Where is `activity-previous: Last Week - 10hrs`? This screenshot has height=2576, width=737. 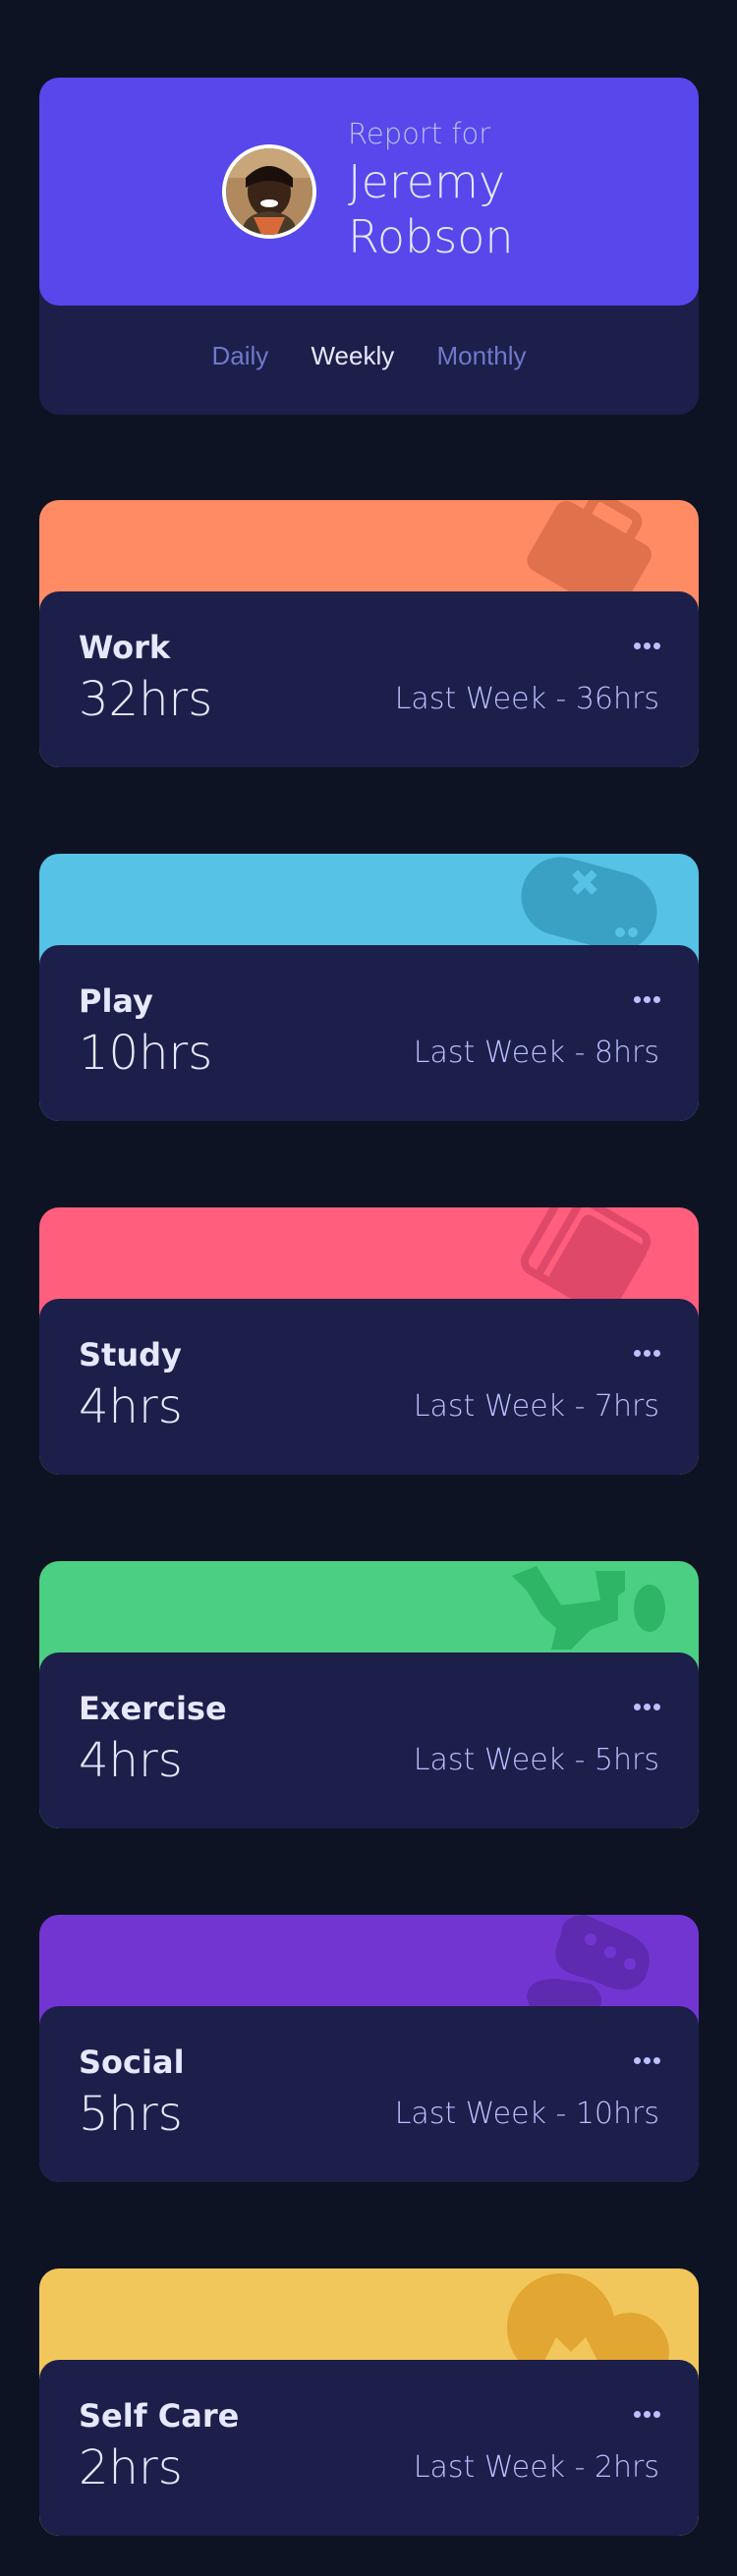
activity-previous: Last Week - 10hrs is located at coordinates (526, 2114).